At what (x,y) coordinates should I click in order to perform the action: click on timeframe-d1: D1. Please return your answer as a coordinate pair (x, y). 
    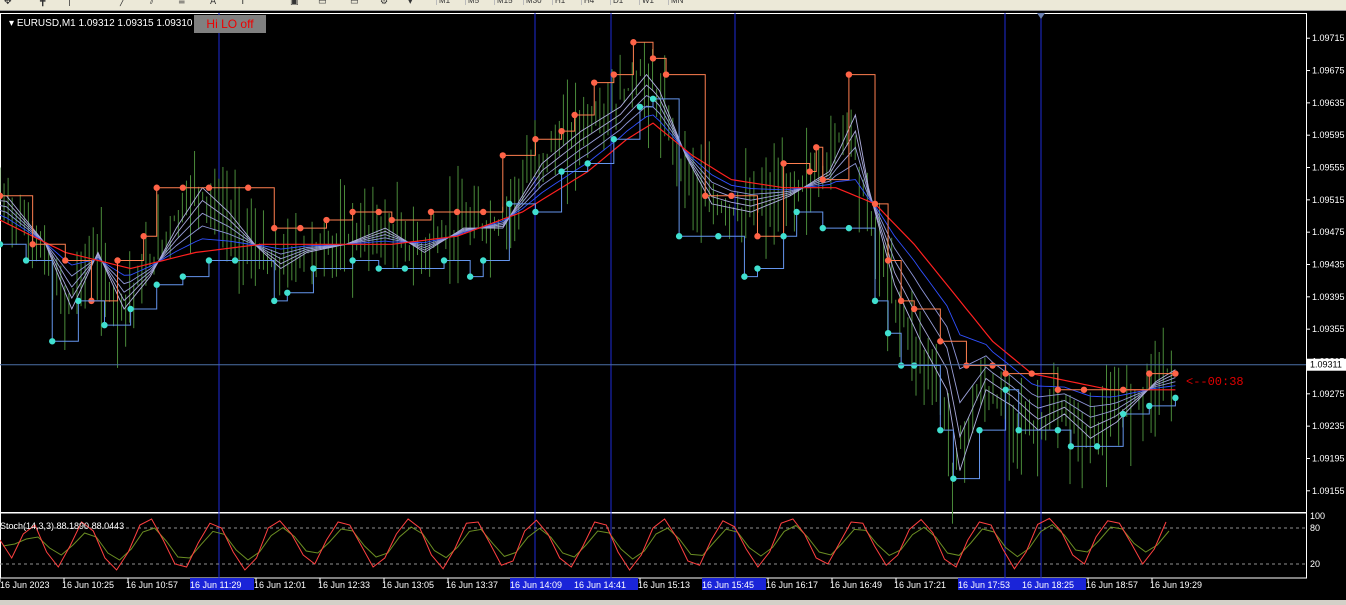
    Looking at the image, I should click on (617, 2).